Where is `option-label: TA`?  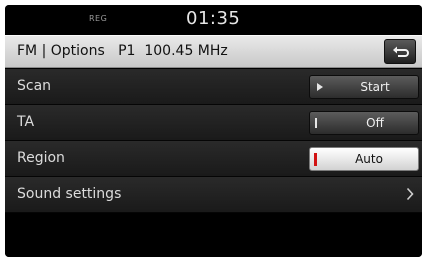 option-label: TA is located at coordinates (26, 122).